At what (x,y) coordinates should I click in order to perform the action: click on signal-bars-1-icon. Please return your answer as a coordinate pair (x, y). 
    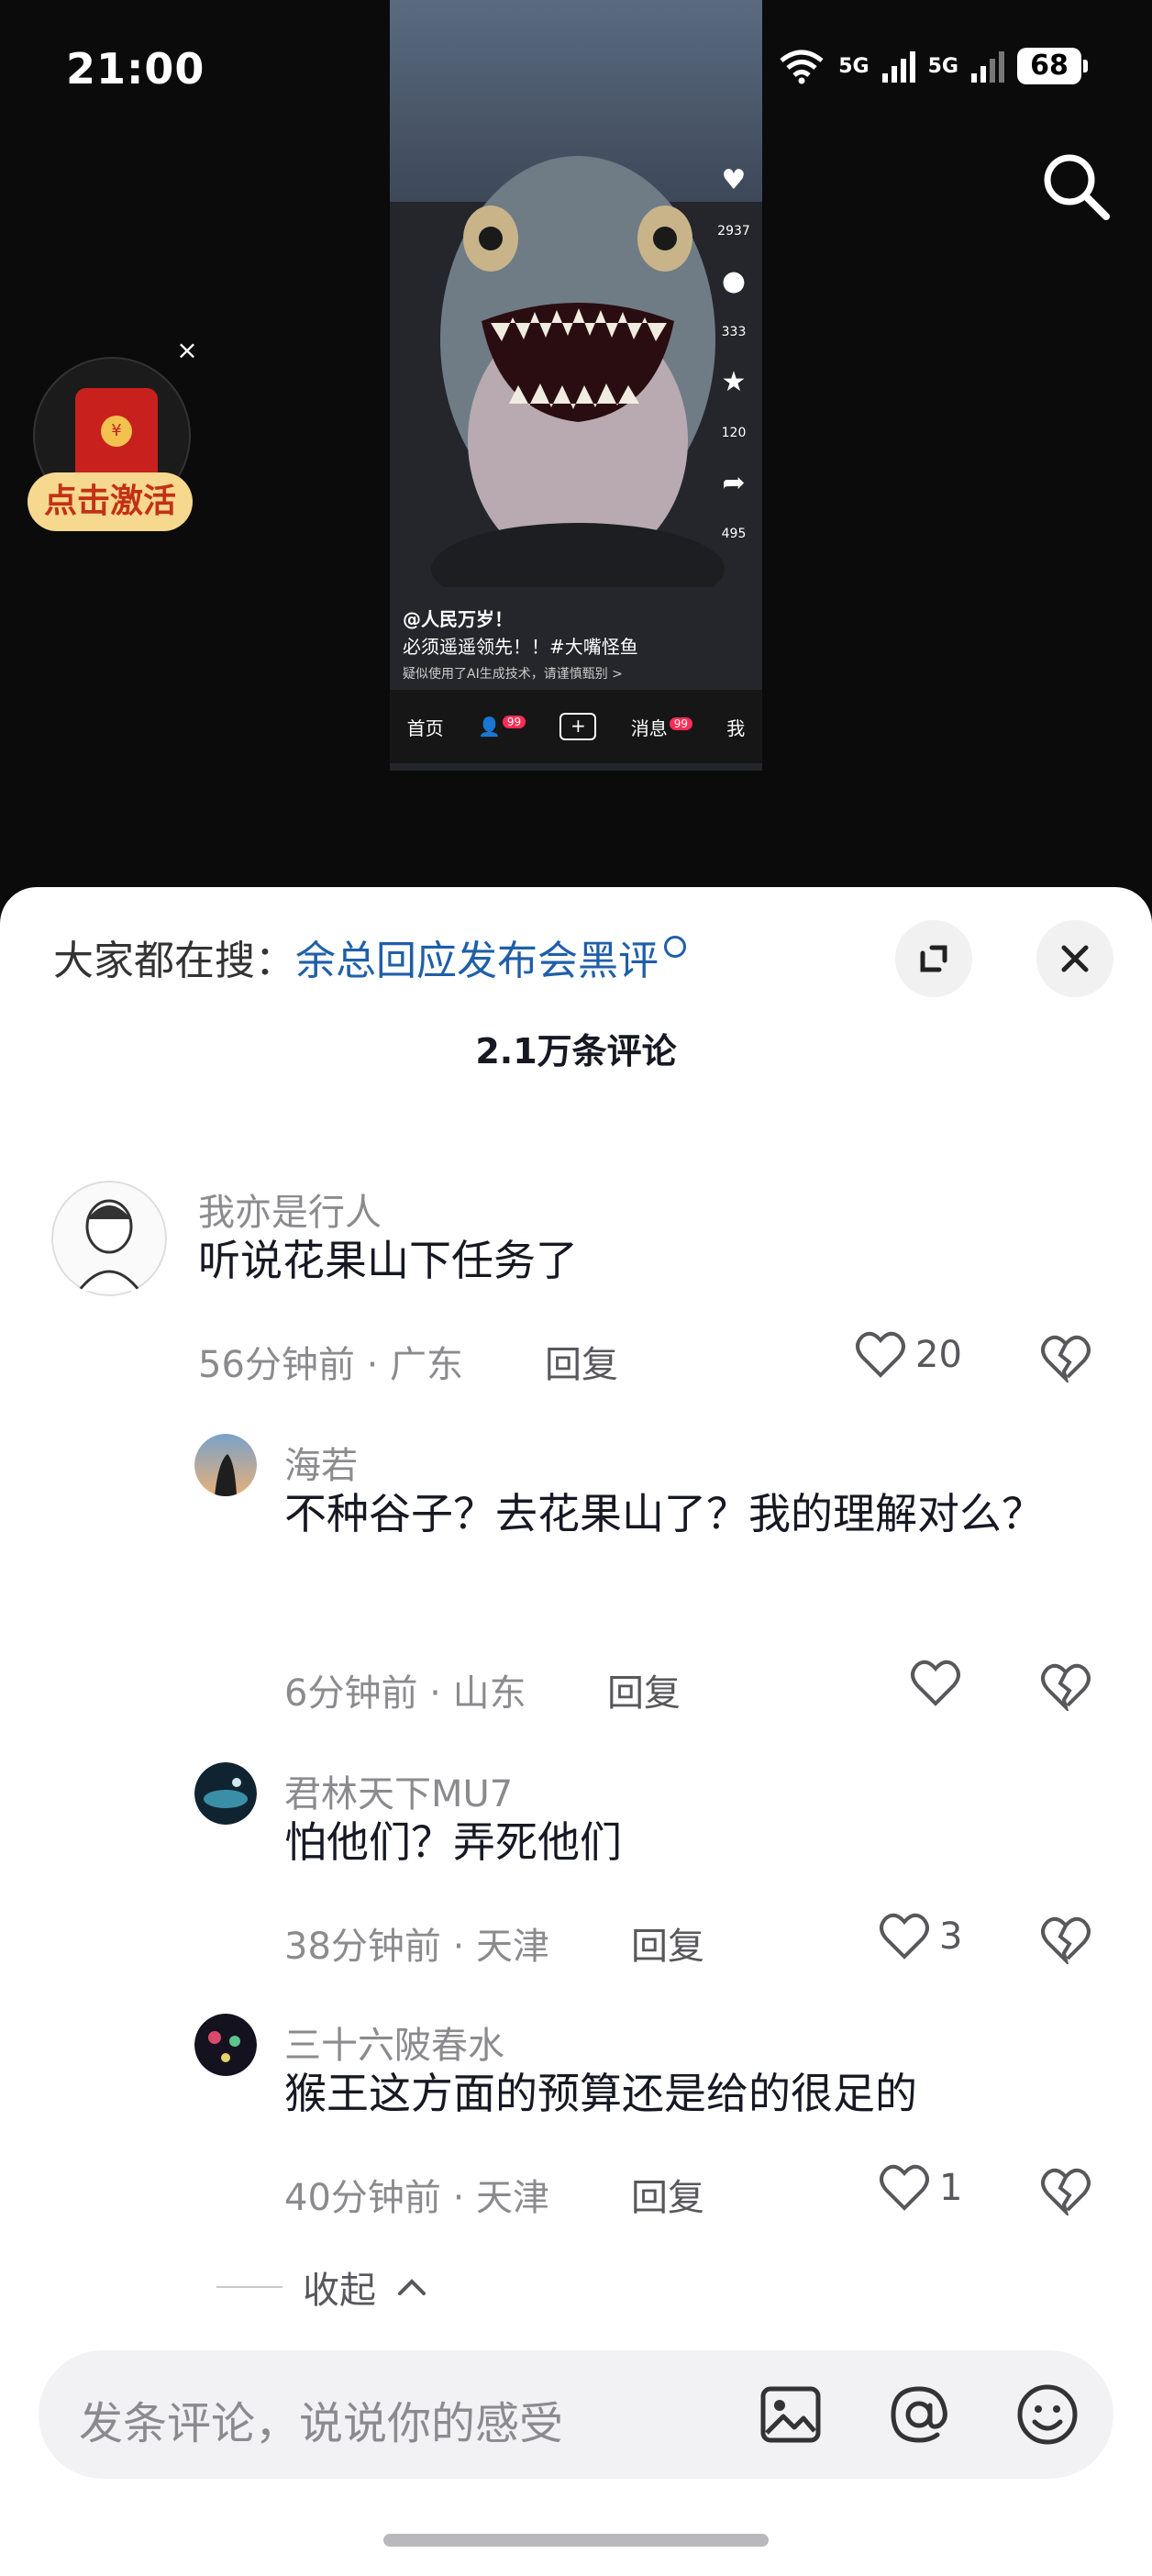
    Looking at the image, I should click on (898, 66).